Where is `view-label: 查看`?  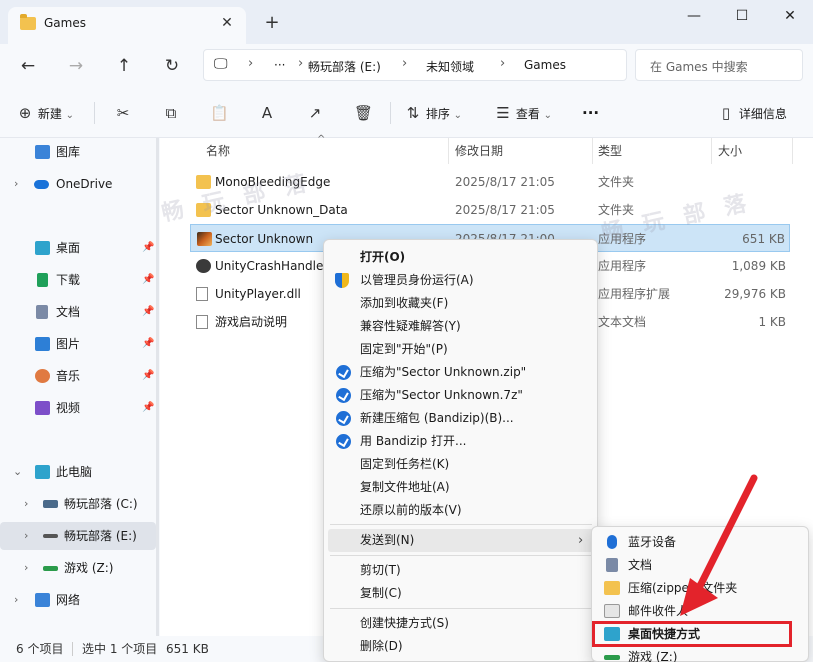
view-label: 查看 is located at coordinates (527, 114).